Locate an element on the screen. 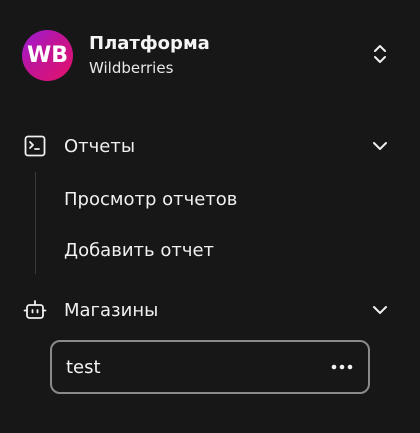 The width and height of the screenshot is (420, 433). team-logo-text: WB is located at coordinates (47, 55).